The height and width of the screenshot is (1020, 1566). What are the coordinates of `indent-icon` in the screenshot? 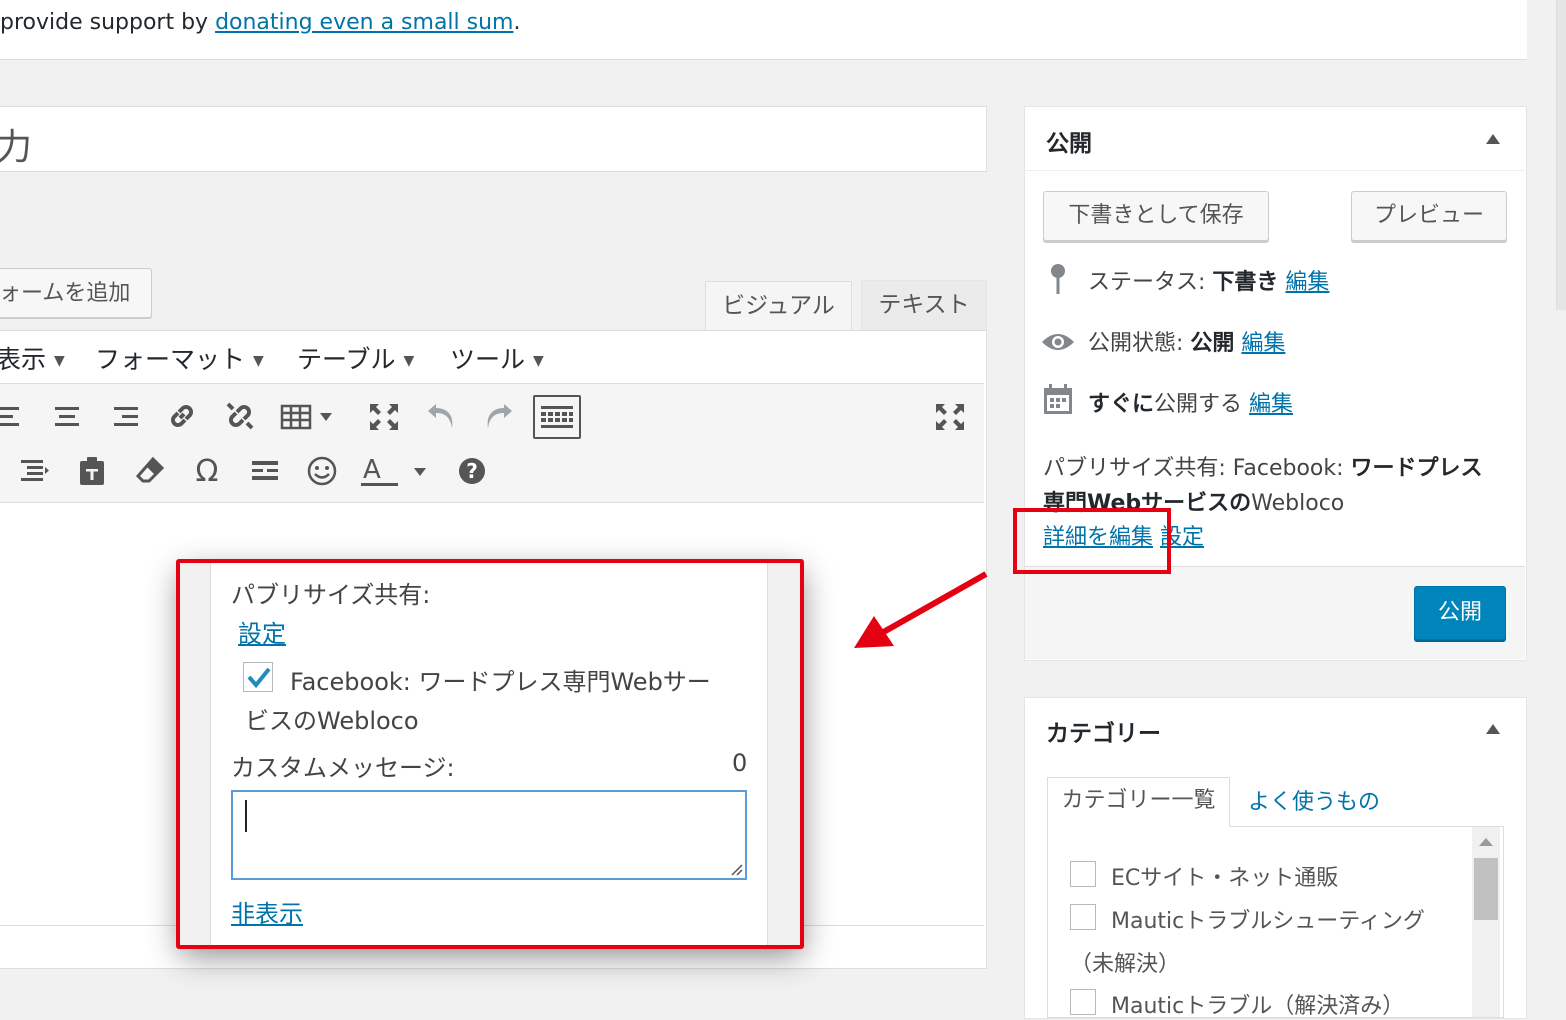 It's located at (34, 471).